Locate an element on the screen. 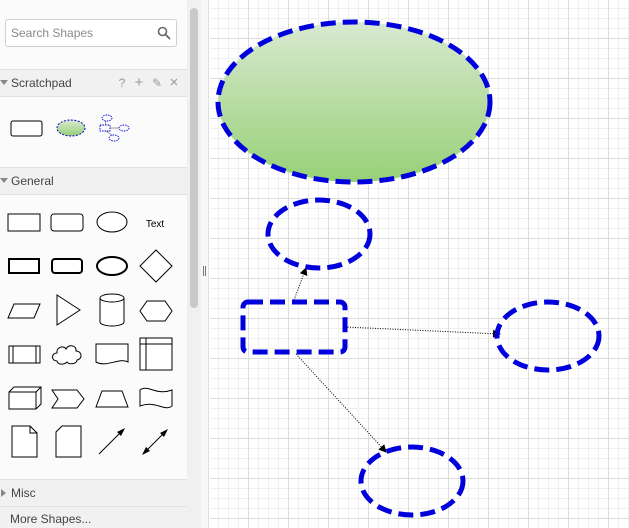  edit-icon: ✎ is located at coordinates (157, 83).